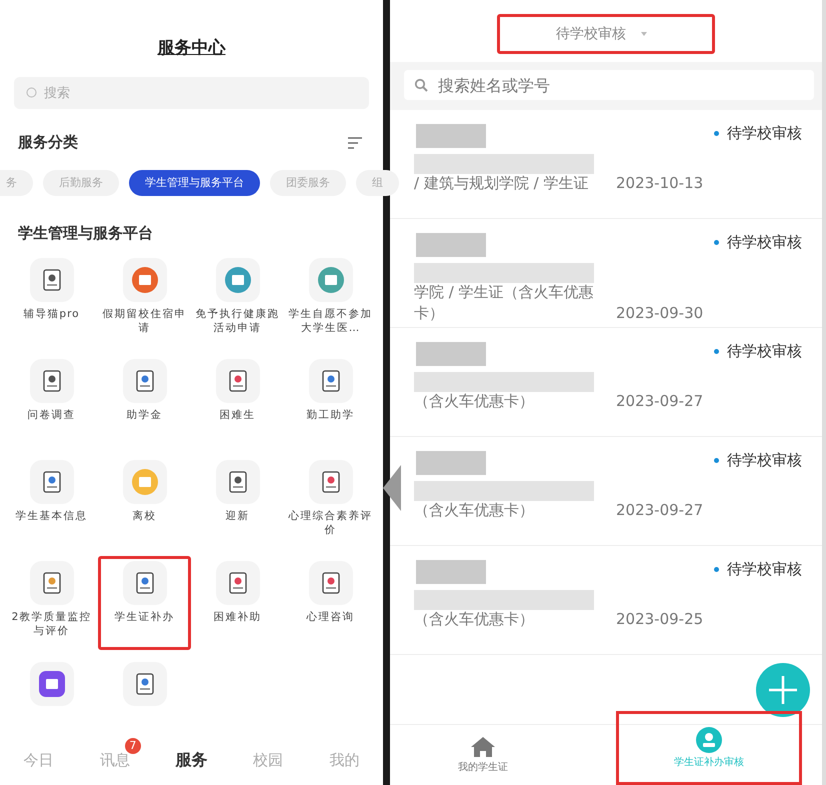 This screenshot has height=785, width=826. What do you see at coordinates (237, 618) in the screenshot?
I see `app-label: 困难补助` at bounding box center [237, 618].